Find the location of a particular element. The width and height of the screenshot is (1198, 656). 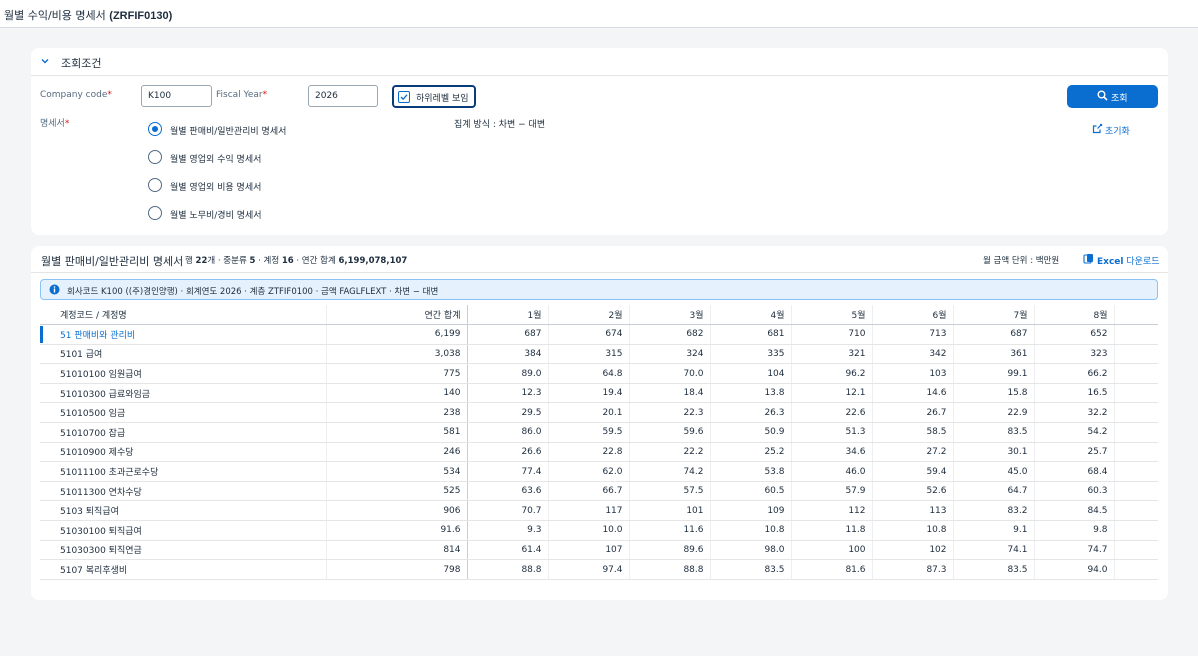

download-label: 다운로드 is located at coordinates (1143, 262).